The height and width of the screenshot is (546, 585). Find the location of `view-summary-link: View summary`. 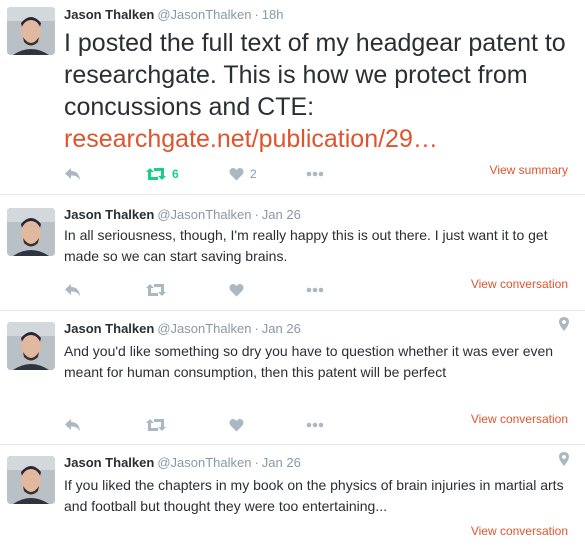

view-summary-link: View summary is located at coordinates (529, 170).